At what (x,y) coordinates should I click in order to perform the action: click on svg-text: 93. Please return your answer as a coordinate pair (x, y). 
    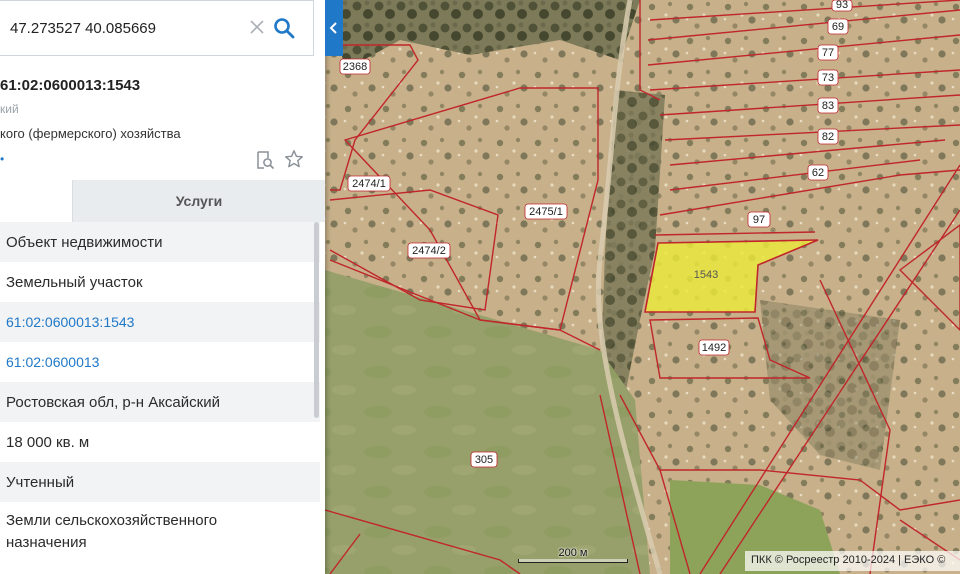
    Looking at the image, I should click on (842, 5).